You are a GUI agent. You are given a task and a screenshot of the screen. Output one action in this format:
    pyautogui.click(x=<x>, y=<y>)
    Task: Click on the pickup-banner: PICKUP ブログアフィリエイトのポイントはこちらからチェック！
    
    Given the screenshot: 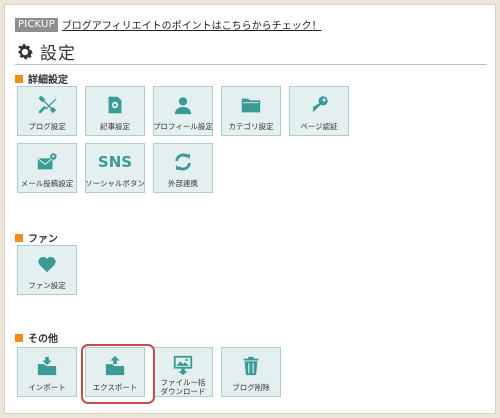 What is the action you would take?
    pyautogui.click(x=168, y=24)
    